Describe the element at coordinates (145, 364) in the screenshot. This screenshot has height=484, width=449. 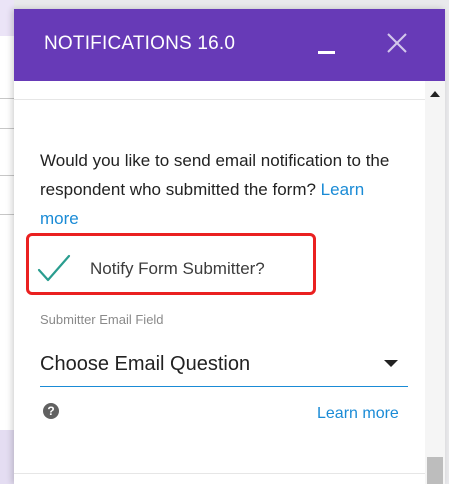
I see `select-value: Choose Email Question` at that location.